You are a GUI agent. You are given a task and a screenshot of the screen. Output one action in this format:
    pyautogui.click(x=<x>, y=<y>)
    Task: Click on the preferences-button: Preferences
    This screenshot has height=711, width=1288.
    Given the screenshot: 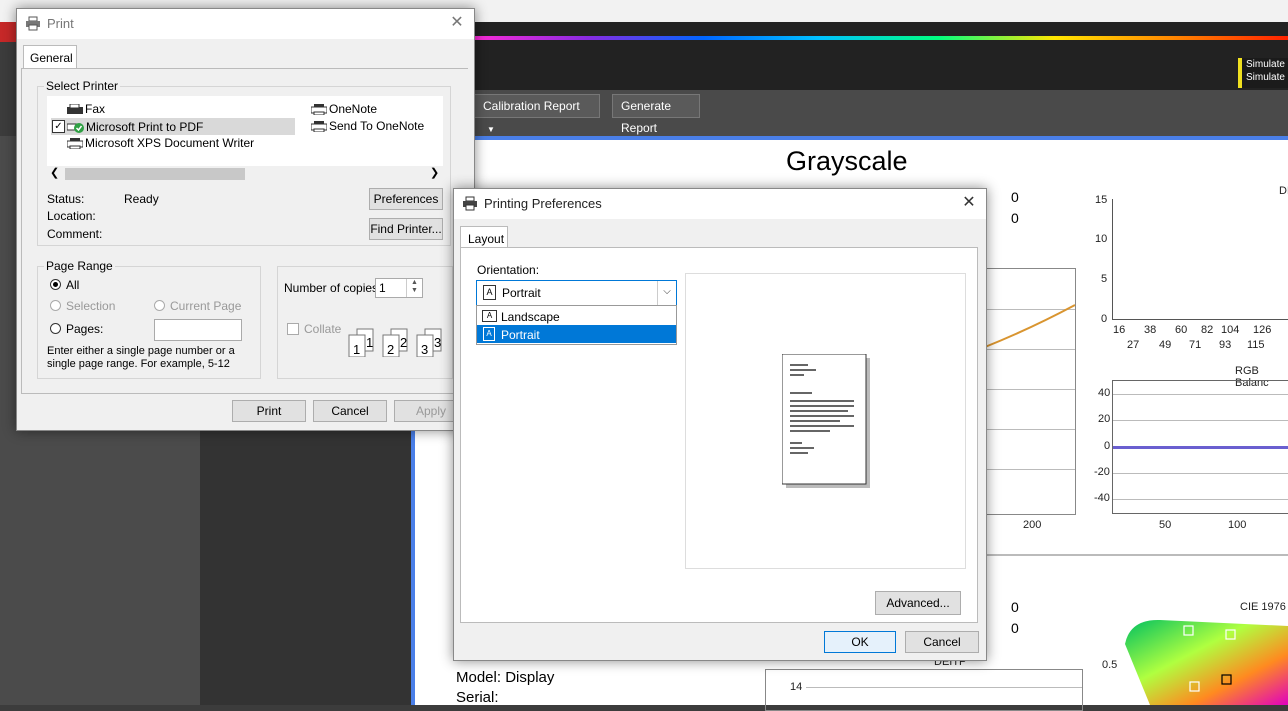 What is the action you would take?
    pyautogui.click(x=406, y=199)
    